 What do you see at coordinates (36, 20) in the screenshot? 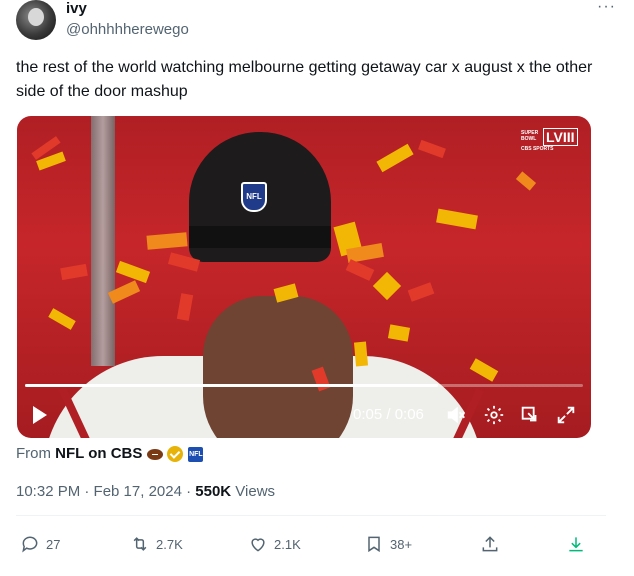
I see `avatar` at bounding box center [36, 20].